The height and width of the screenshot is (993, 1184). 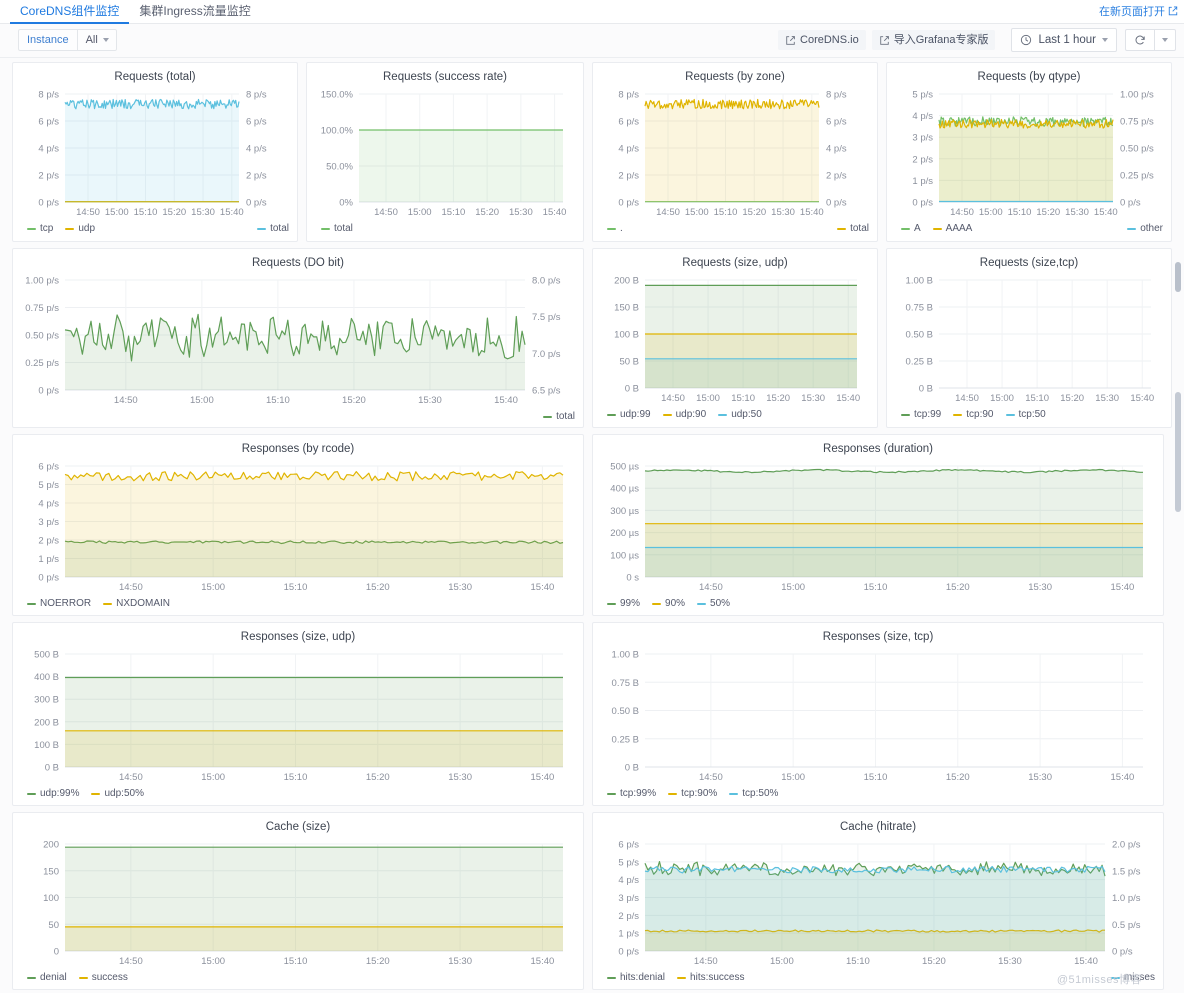 I want to click on legend-item: misses, so click(x=1132, y=978).